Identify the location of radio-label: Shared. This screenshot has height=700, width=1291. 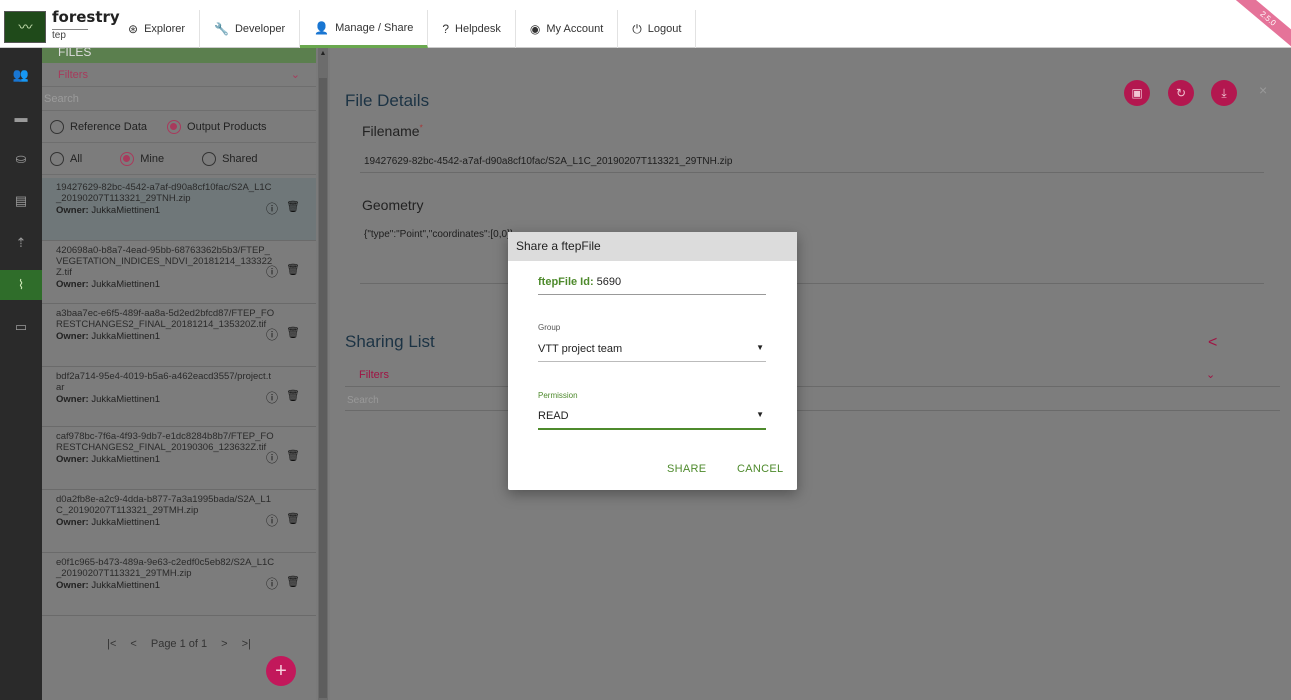
(240, 158).